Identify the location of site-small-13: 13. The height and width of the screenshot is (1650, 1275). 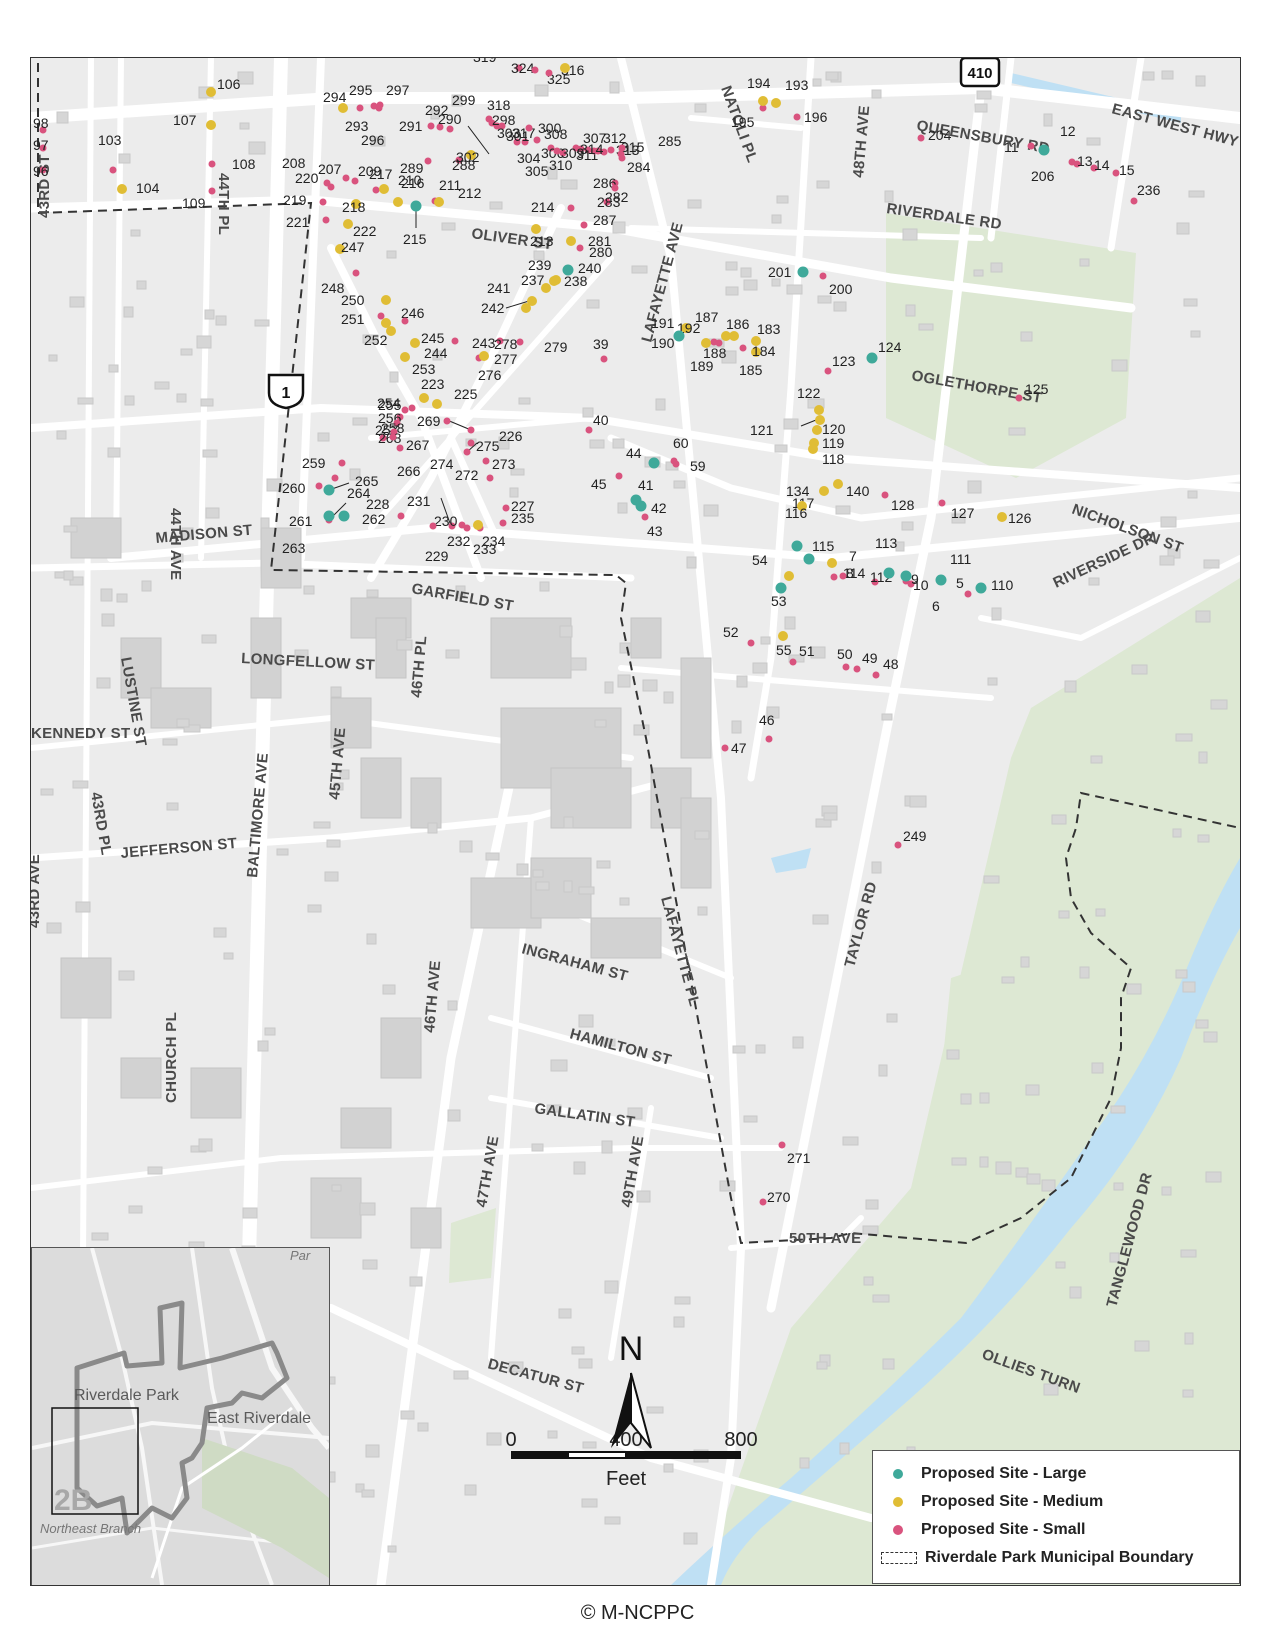
(1083, 161).